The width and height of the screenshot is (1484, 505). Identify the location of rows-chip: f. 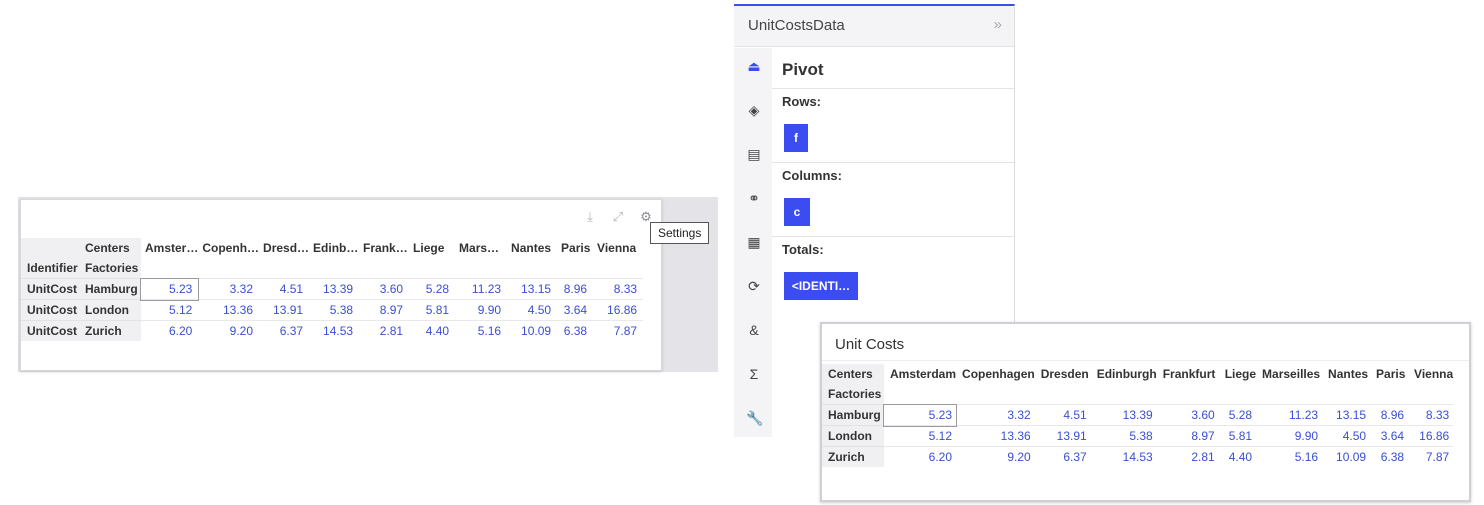
(796, 138).